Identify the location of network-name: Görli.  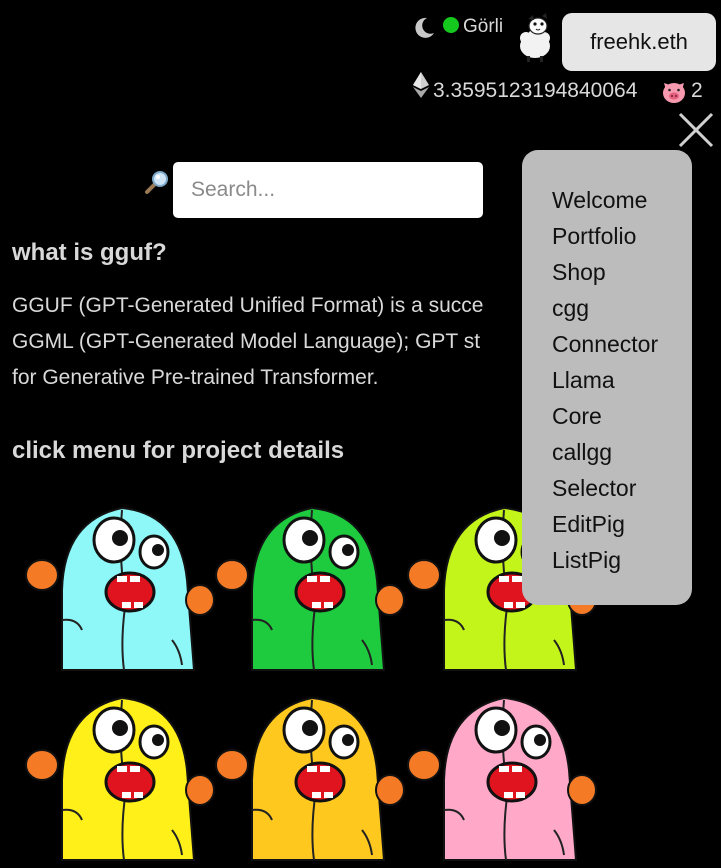
(483, 27).